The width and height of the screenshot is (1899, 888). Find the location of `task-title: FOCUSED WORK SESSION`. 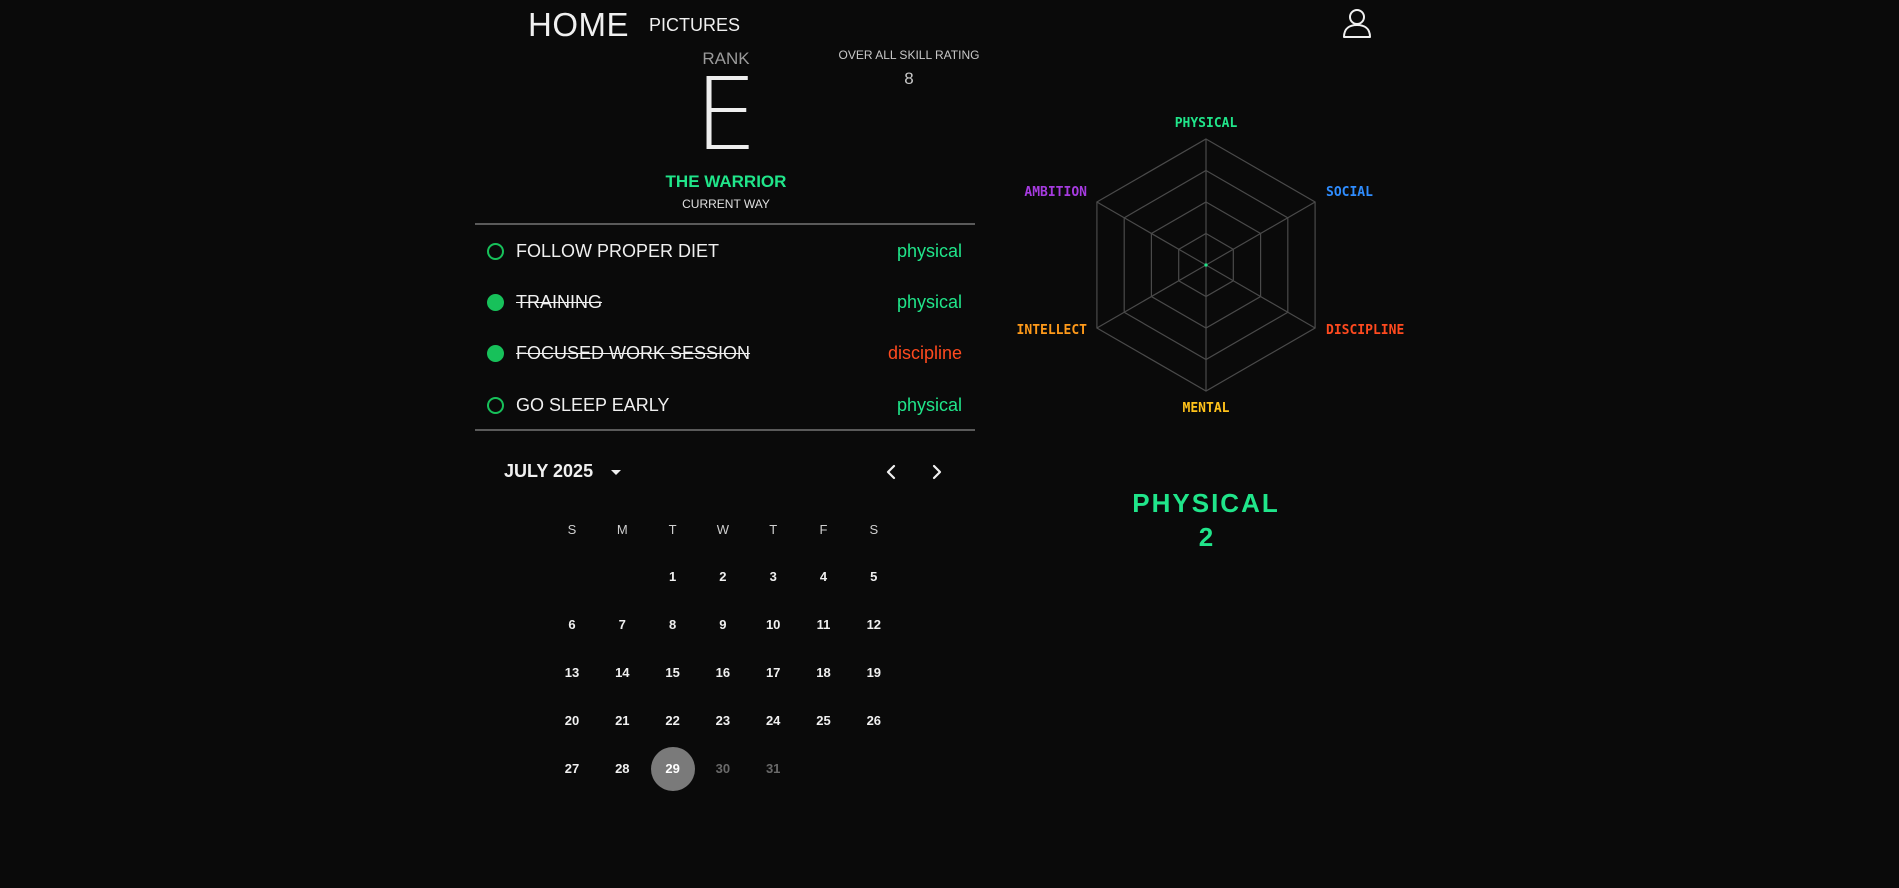

task-title: FOCUSED WORK SESSION is located at coordinates (633, 352).